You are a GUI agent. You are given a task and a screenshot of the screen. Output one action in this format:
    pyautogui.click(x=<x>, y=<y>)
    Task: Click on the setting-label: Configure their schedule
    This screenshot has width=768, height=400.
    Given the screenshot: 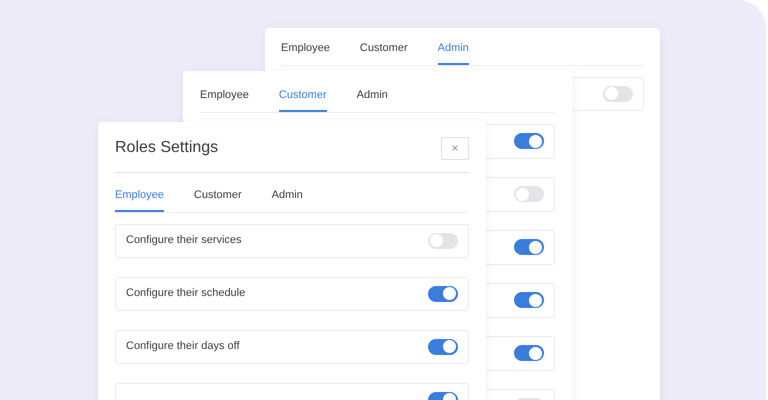 What is the action you would take?
    pyautogui.click(x=186, y=294)
    